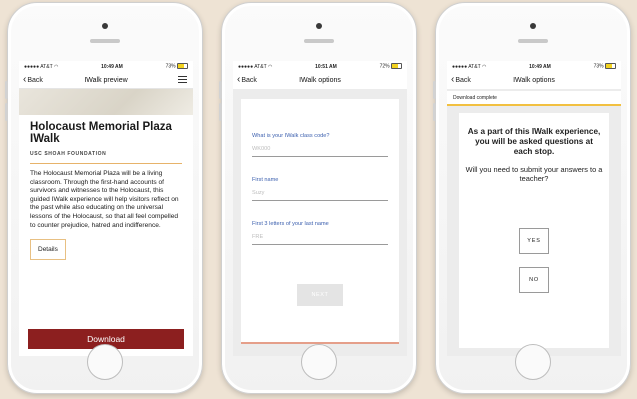 Image resolution: width=637 pixels, height=399 pixels. I want to click on class-code-field: What is your IWalk class code? WK000, so click(320, 145).